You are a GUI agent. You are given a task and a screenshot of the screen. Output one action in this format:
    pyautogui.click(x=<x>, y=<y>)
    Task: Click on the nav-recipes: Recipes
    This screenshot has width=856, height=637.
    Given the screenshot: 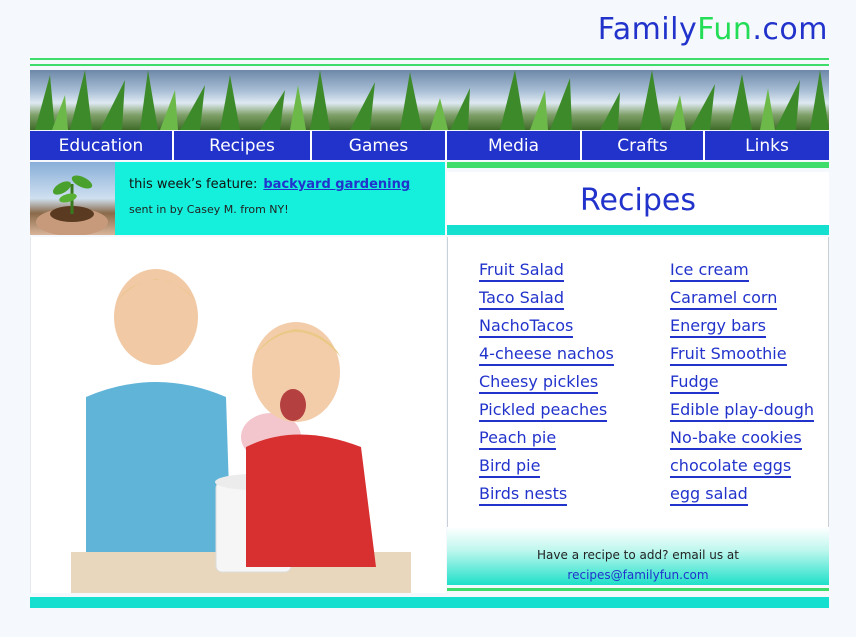 What is the action you would take?
    pyautogui.click(x=243, y=145)
    